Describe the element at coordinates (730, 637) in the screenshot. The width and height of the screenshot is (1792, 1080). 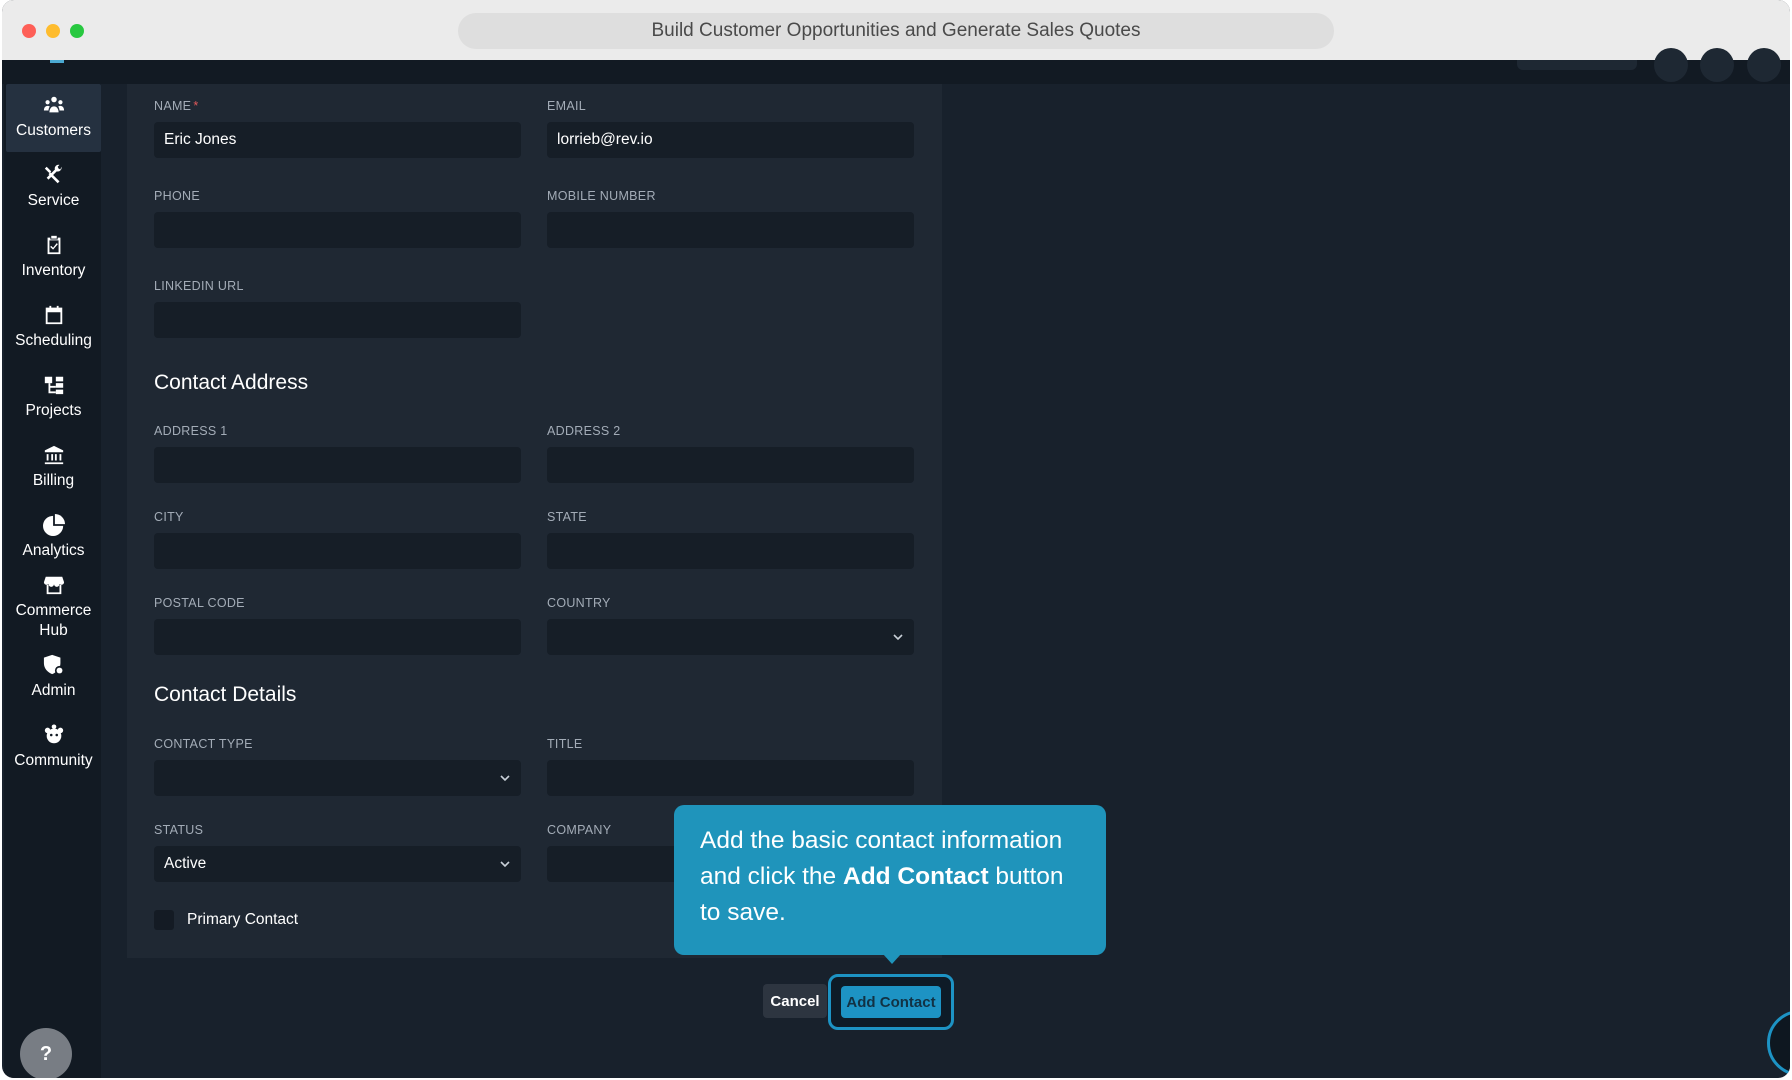
I see `country-select` at that location.